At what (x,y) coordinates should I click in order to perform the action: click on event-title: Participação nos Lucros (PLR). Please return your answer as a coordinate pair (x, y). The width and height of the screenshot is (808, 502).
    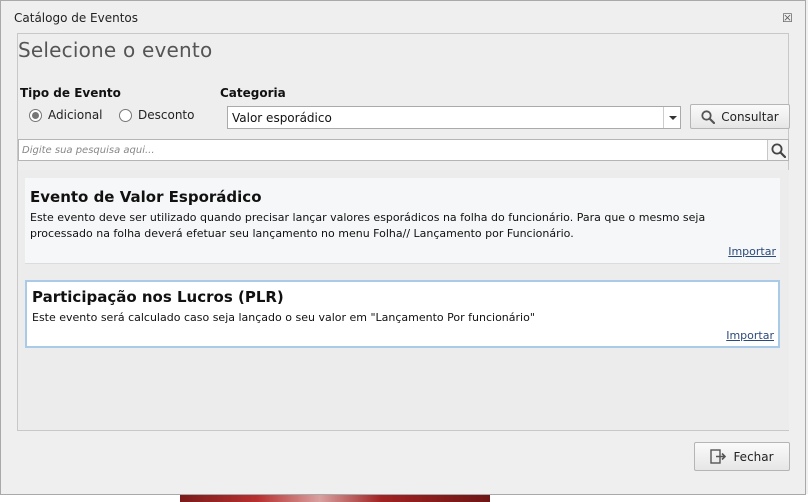
    Looking at the image, I should click on (158, 297).